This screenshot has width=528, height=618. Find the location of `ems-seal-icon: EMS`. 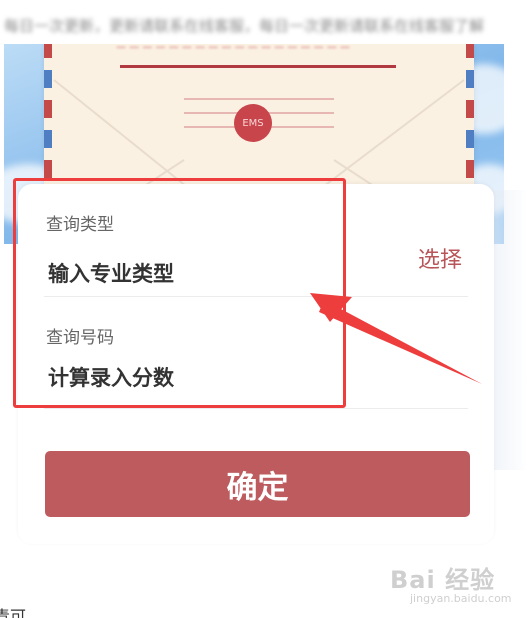

ems-seal-icon: EMS is located at coordinates (253, 123).